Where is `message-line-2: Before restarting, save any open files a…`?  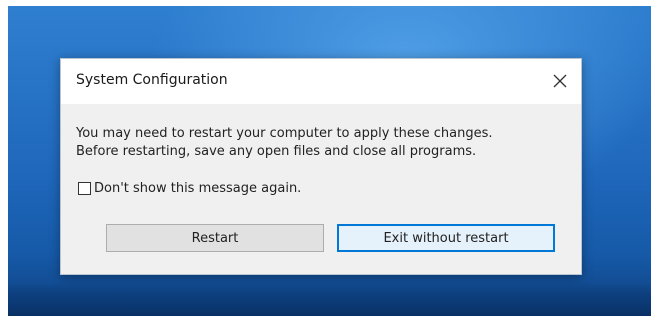
message-line-2: Before restarting, save any open files a… is located at coordinates (276, 151).